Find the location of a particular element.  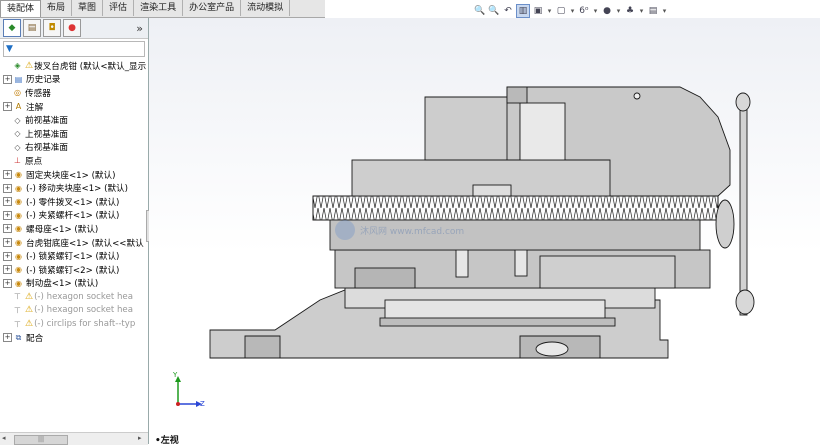

tab-1: 布局 is located at coordinates (57, 8).